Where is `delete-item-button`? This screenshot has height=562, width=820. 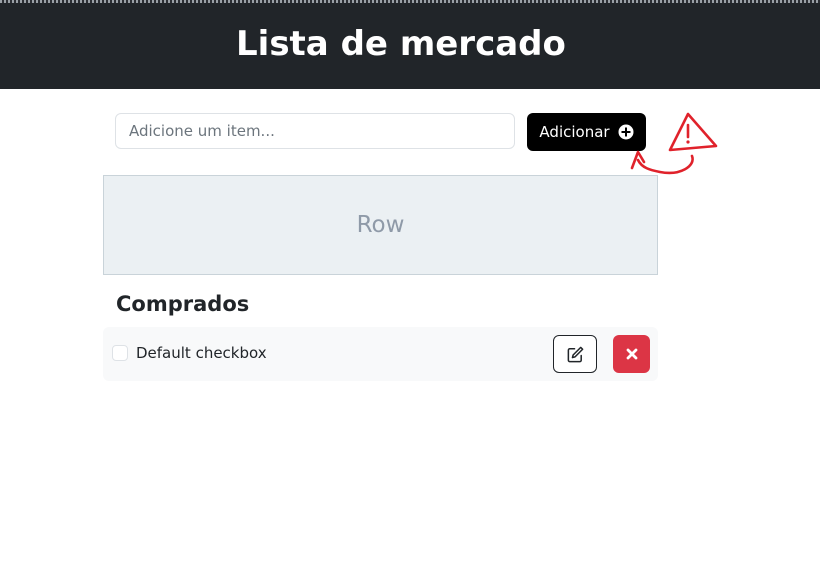 delete-item-button is located at coordinates (631, 354).